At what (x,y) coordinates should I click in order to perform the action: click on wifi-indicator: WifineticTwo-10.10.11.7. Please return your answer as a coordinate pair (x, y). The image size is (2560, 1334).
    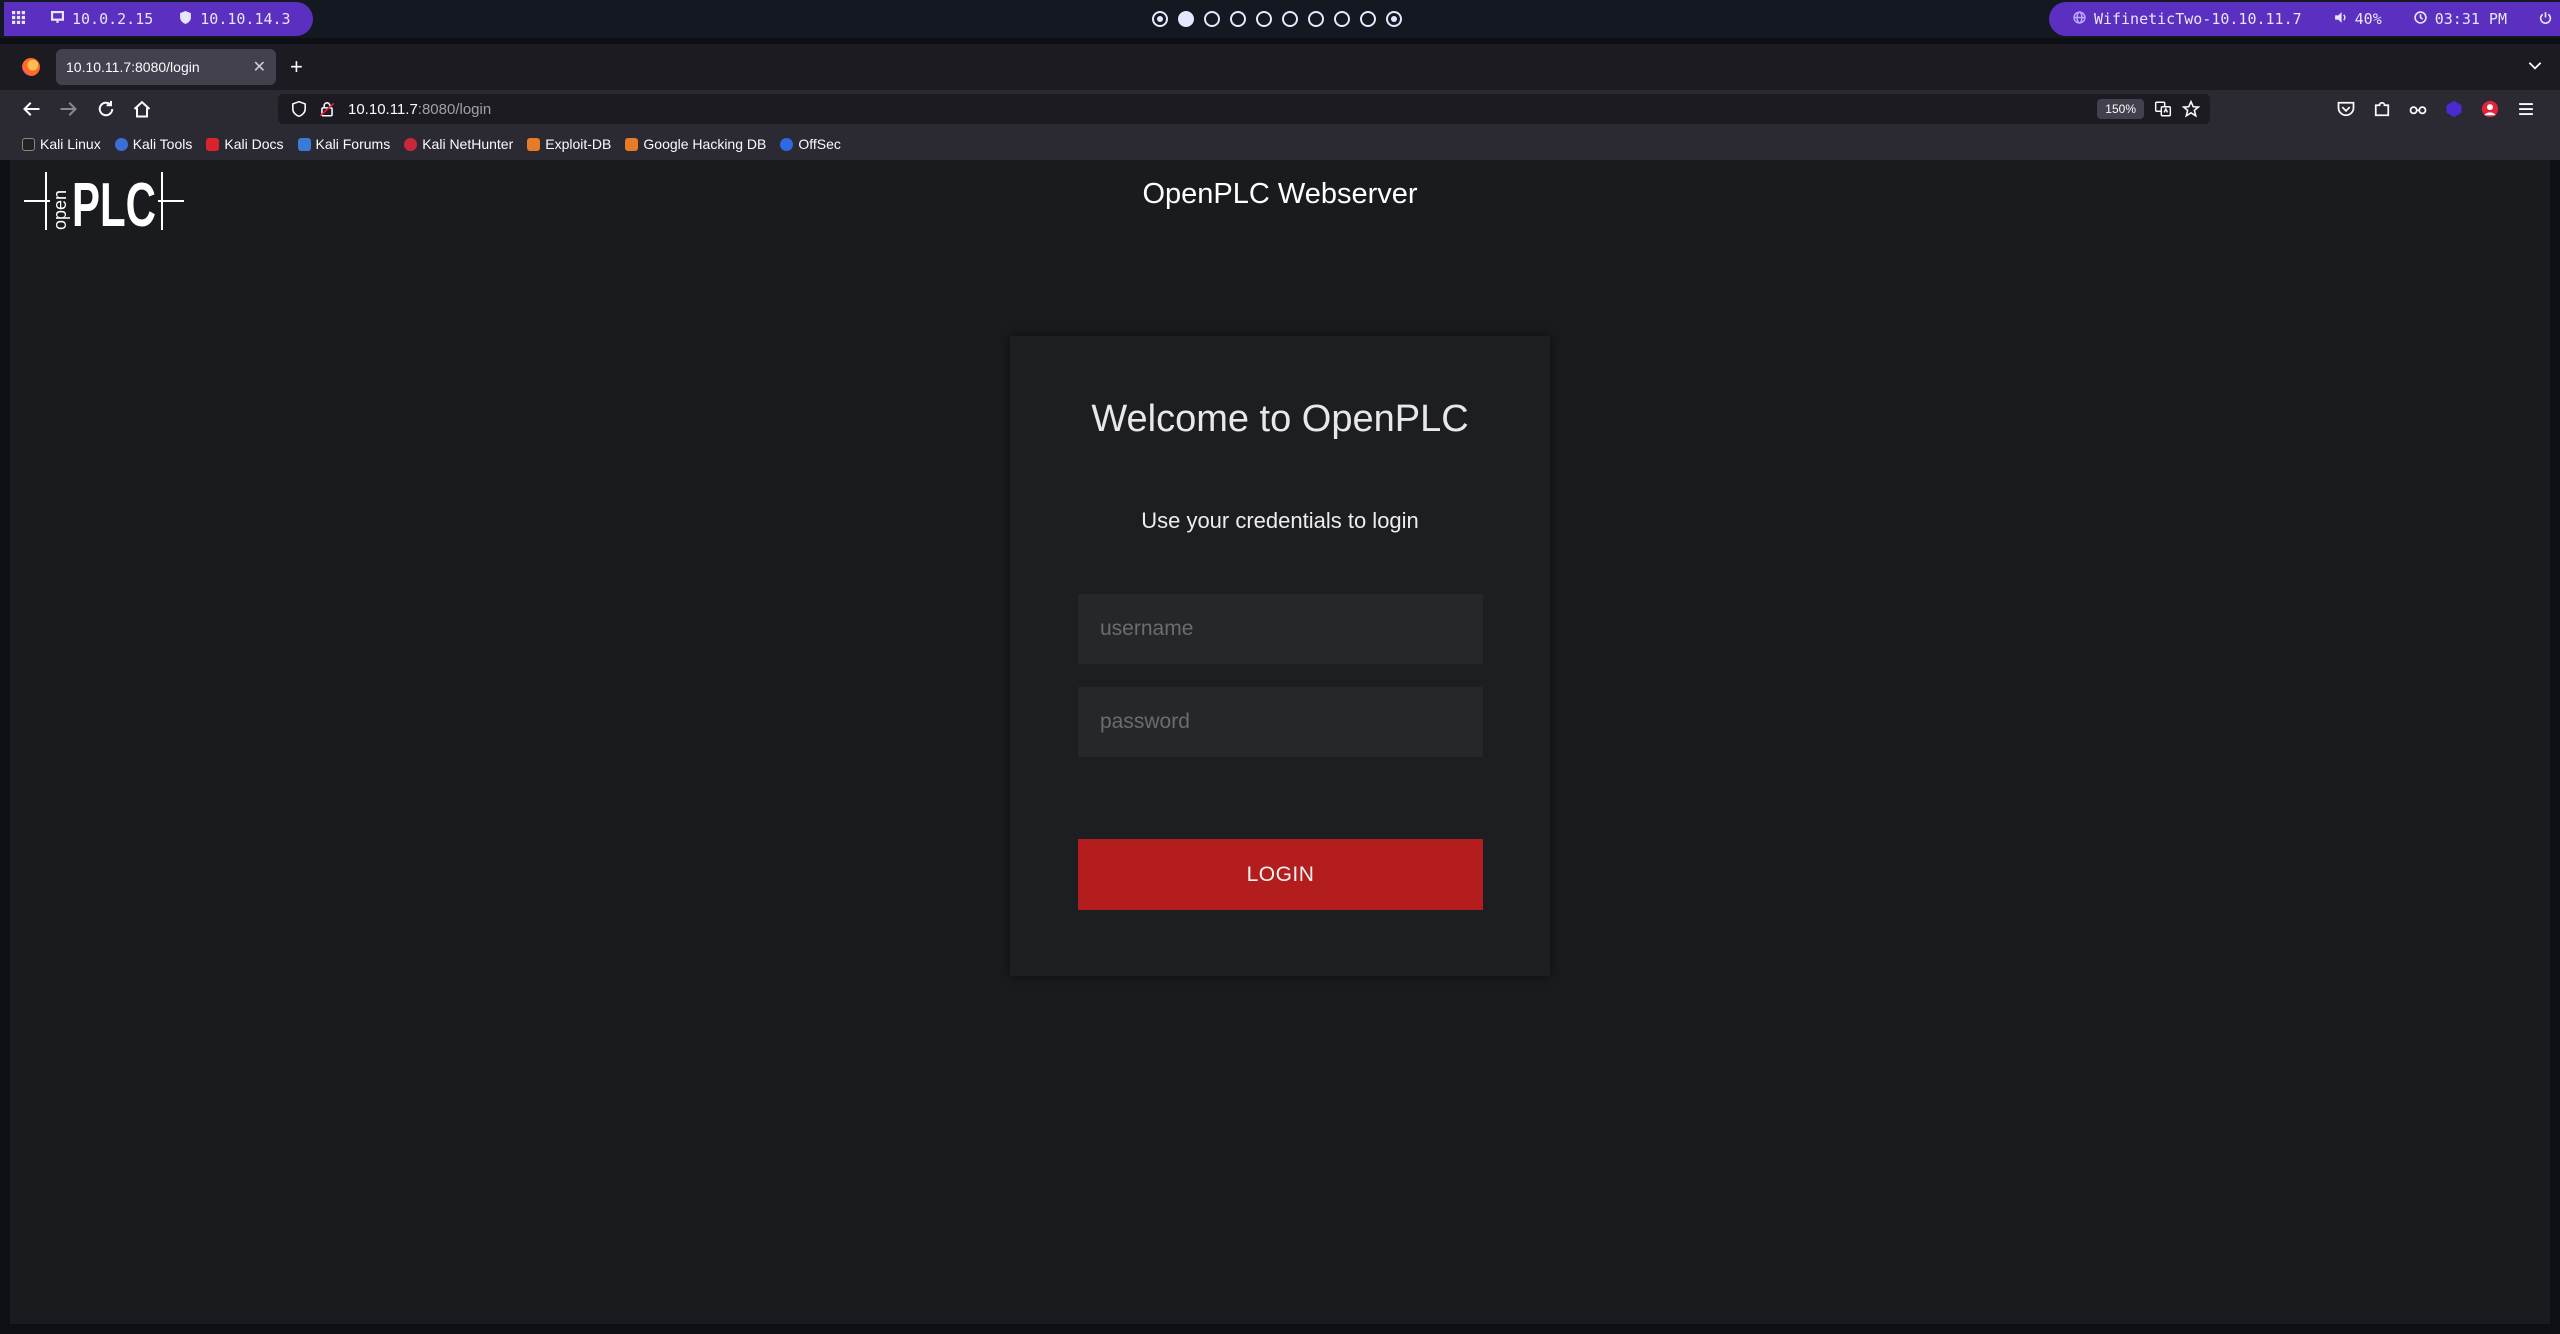
    Looking at the image, I should click on (2187, 19).